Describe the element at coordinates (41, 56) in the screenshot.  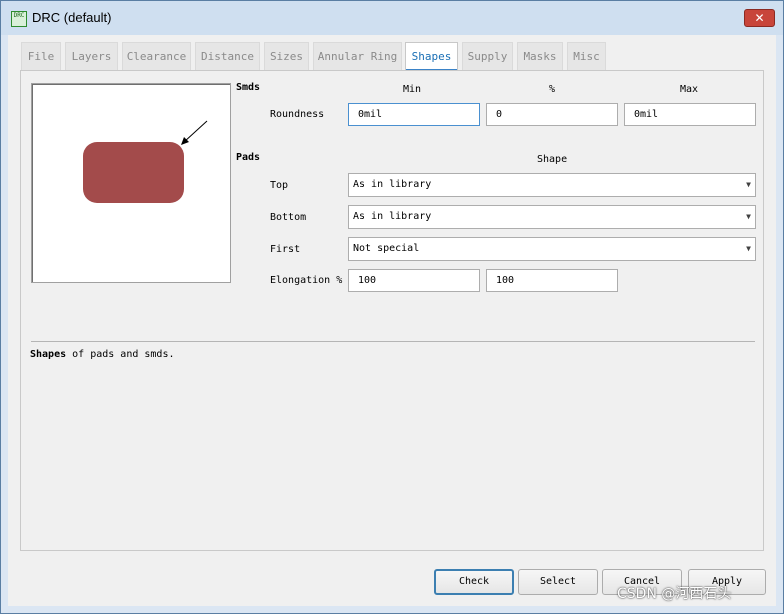
I see `tab-file: File` at that location.